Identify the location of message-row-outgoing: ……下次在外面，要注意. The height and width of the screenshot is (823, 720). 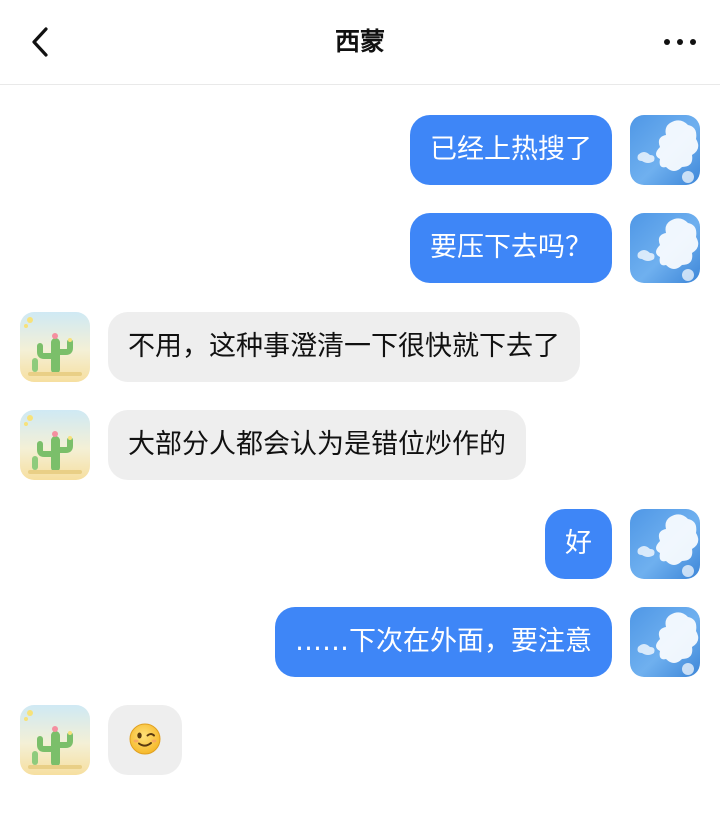
(360, 642).